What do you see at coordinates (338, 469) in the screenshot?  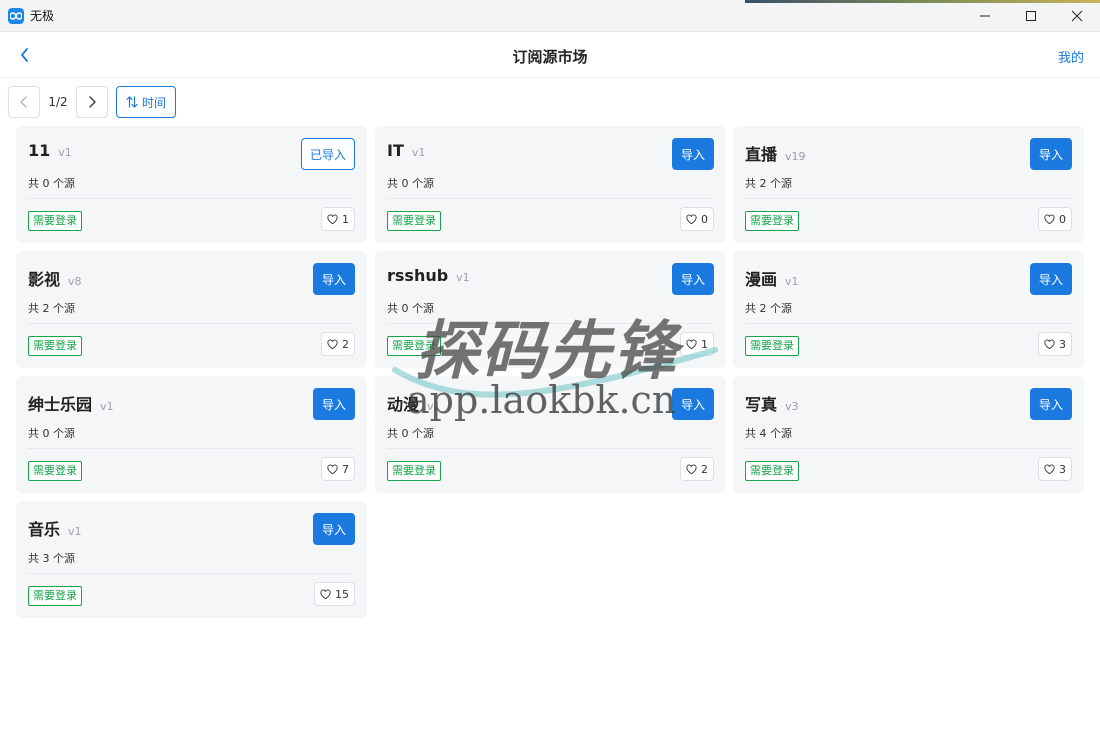 I see `like-button: 7` at bounding box center [338, 469].